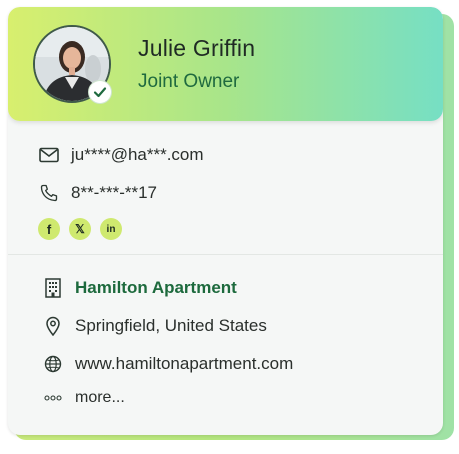 Image resolution: width=459 pixels, height=454 pixels. Describe the element at coordinates (225, 254) in the screenshot. I see `section-divider` at that location.